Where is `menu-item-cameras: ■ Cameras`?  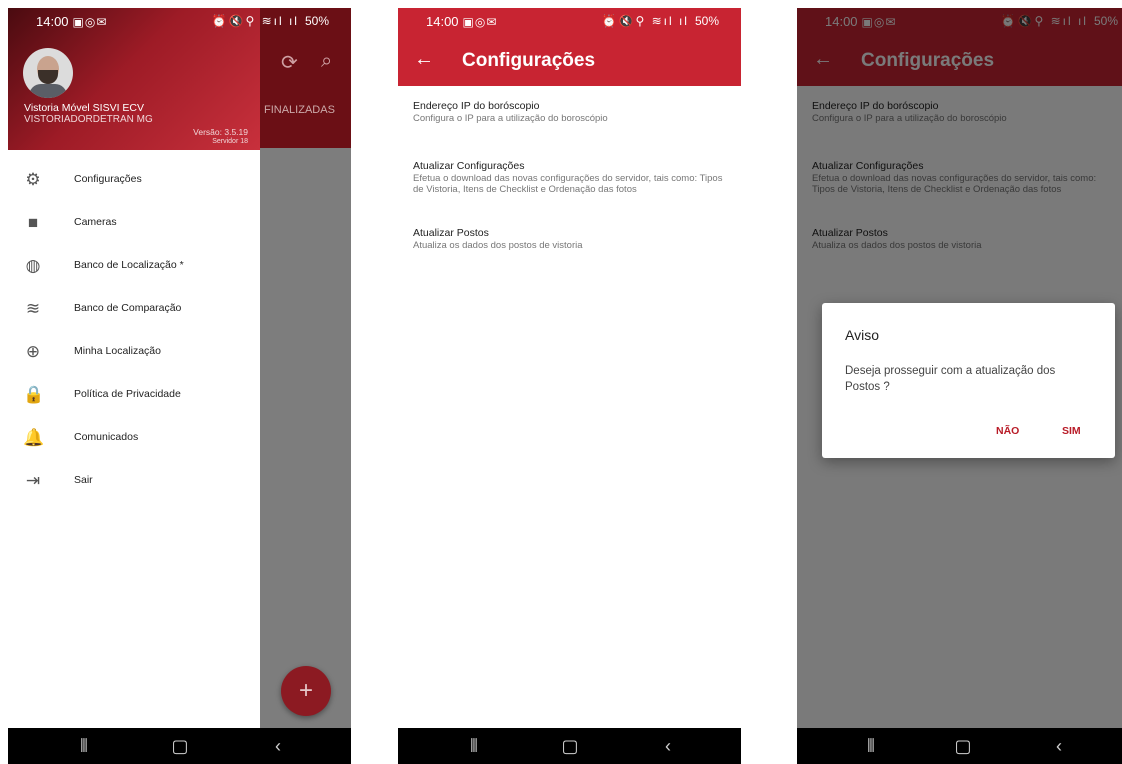 menu-item-cameras: ■ Cameras is located at coordinates (134, 223).